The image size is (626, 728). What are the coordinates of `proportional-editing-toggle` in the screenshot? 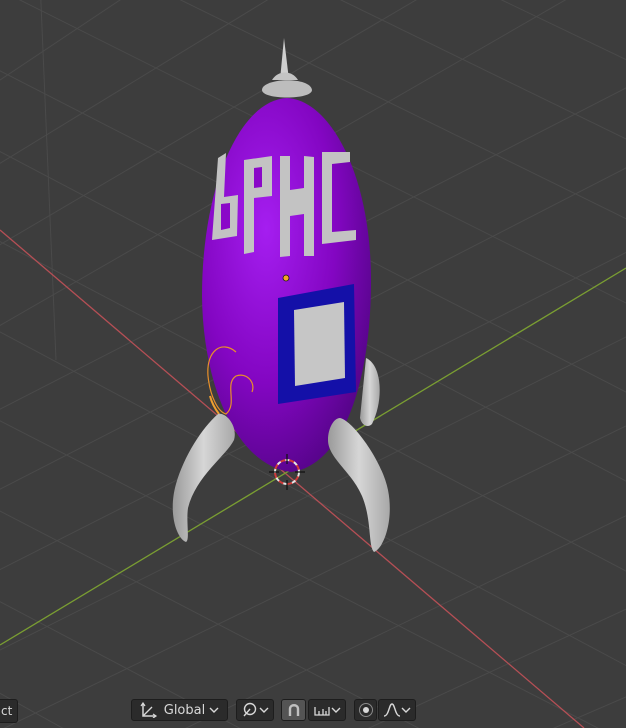 It's located at (365, 710).